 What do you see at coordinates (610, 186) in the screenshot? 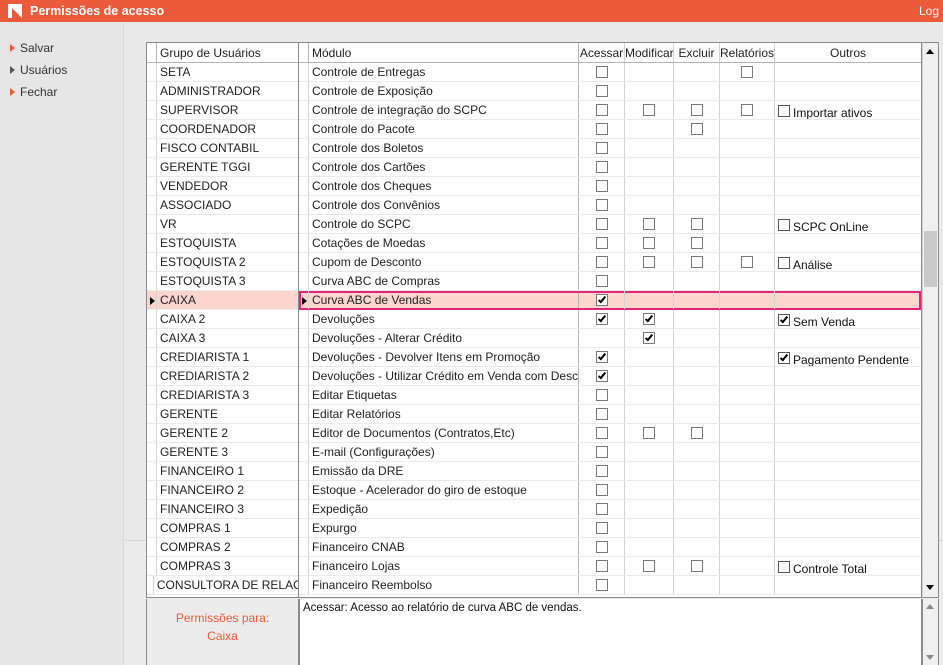
I see `module-row: Controle dos Cheques` at bounding box center [610, 186].